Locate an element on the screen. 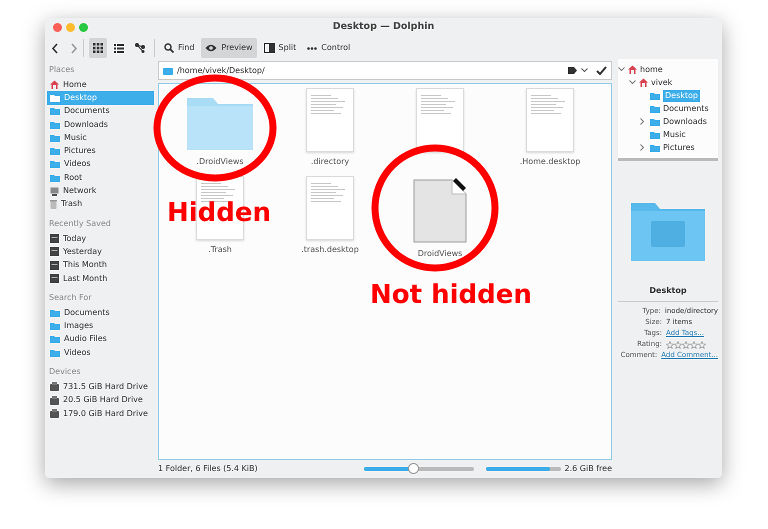  sidebar-item: This Month is located at coordinates (100, 265).